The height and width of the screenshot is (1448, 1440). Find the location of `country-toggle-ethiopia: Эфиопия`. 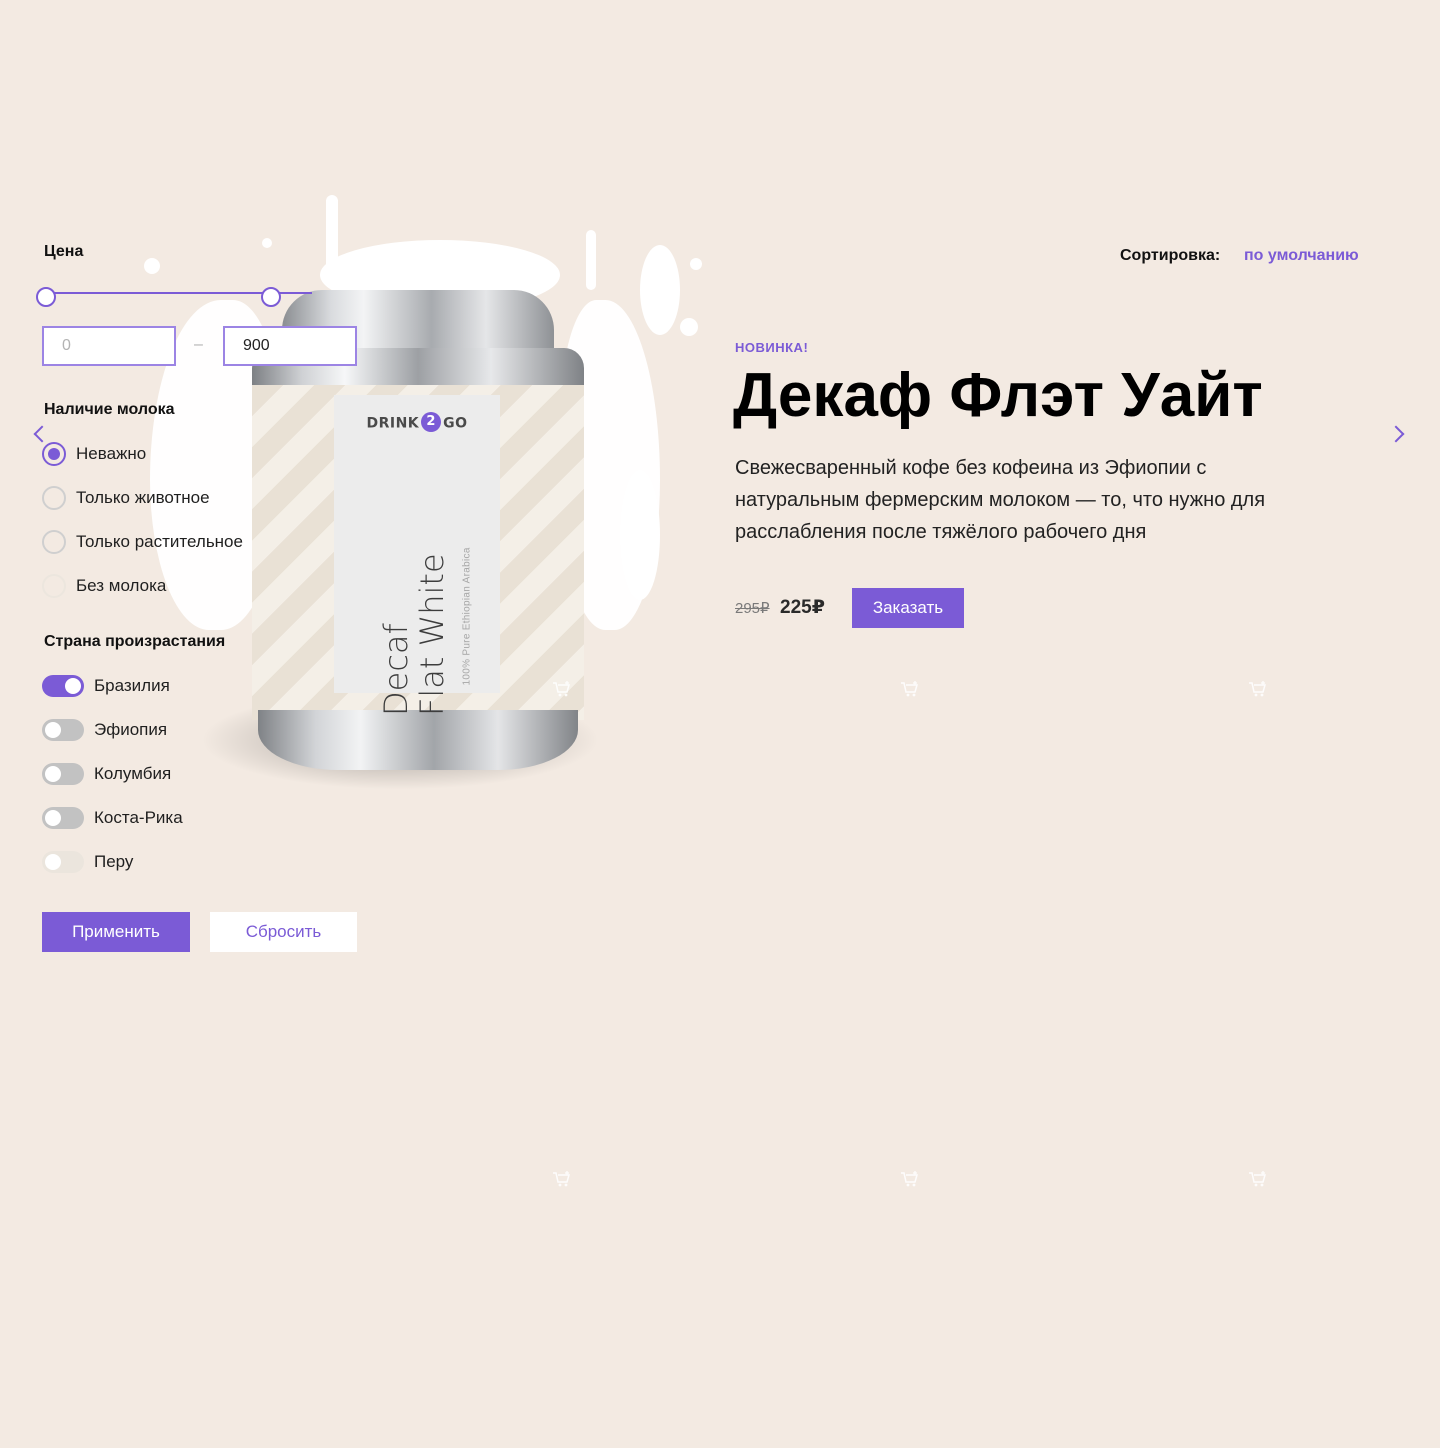

country-toggle-ethiopia: Эфиопия is located at coordinates (104, 730).